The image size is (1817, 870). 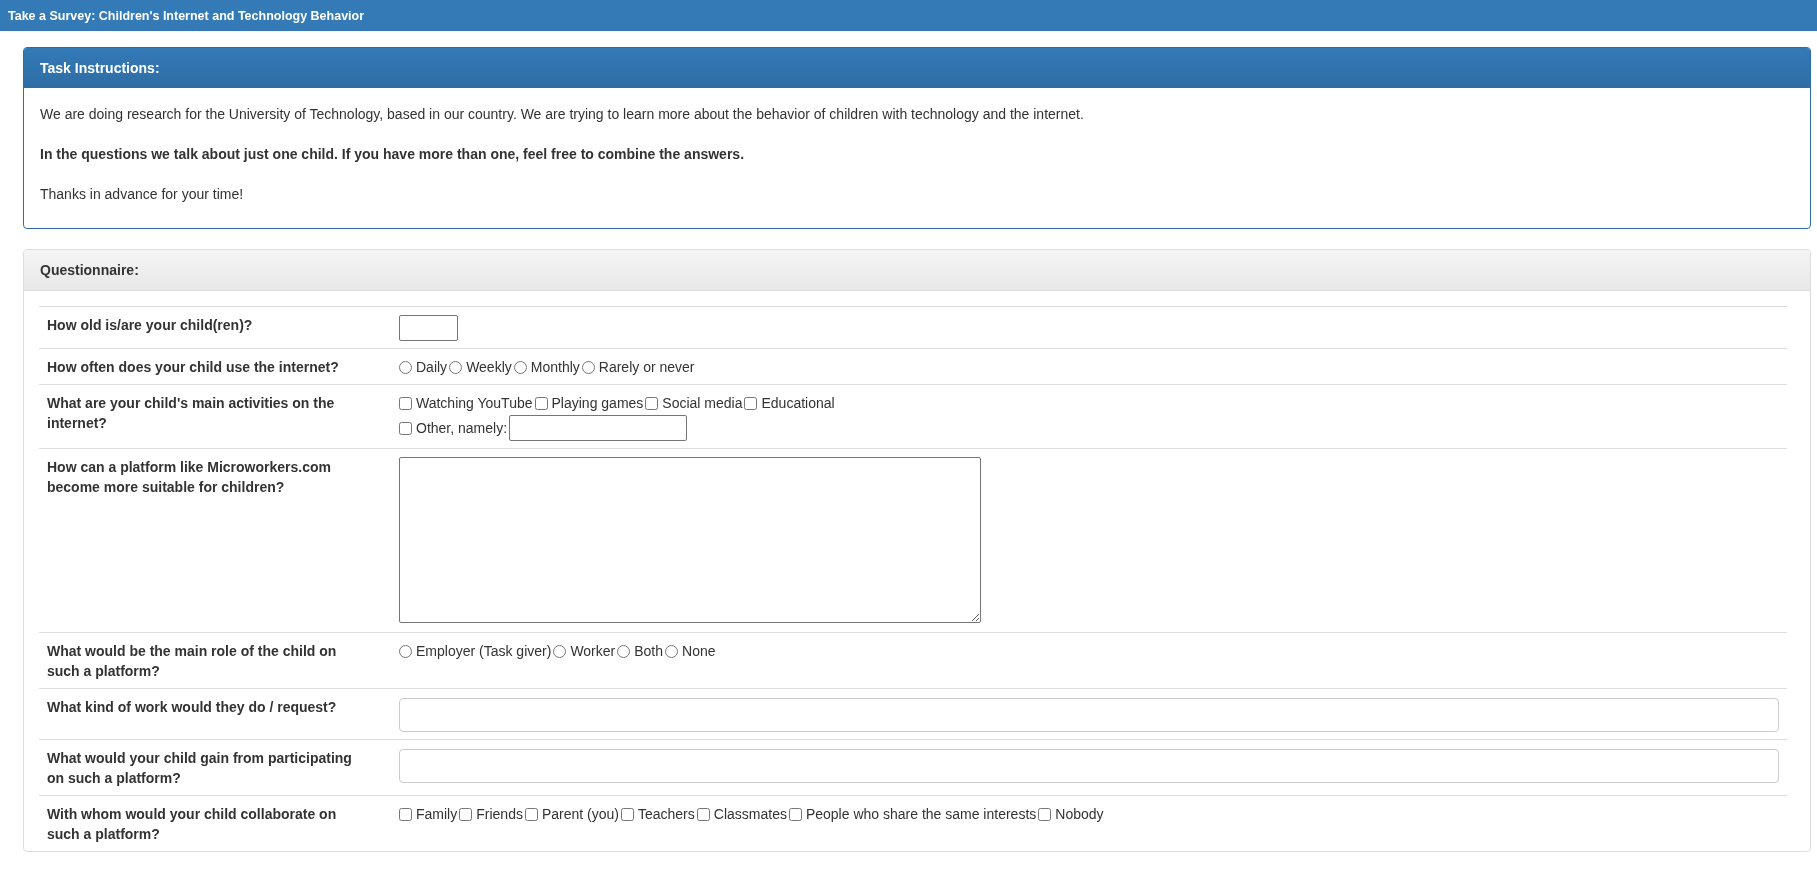 What do you see at coordinates (189, 477) in the screenshot?
I see `question-label: How can a platform like Microworkers.com become more suitable for children?` at bounding box center [189, 477].